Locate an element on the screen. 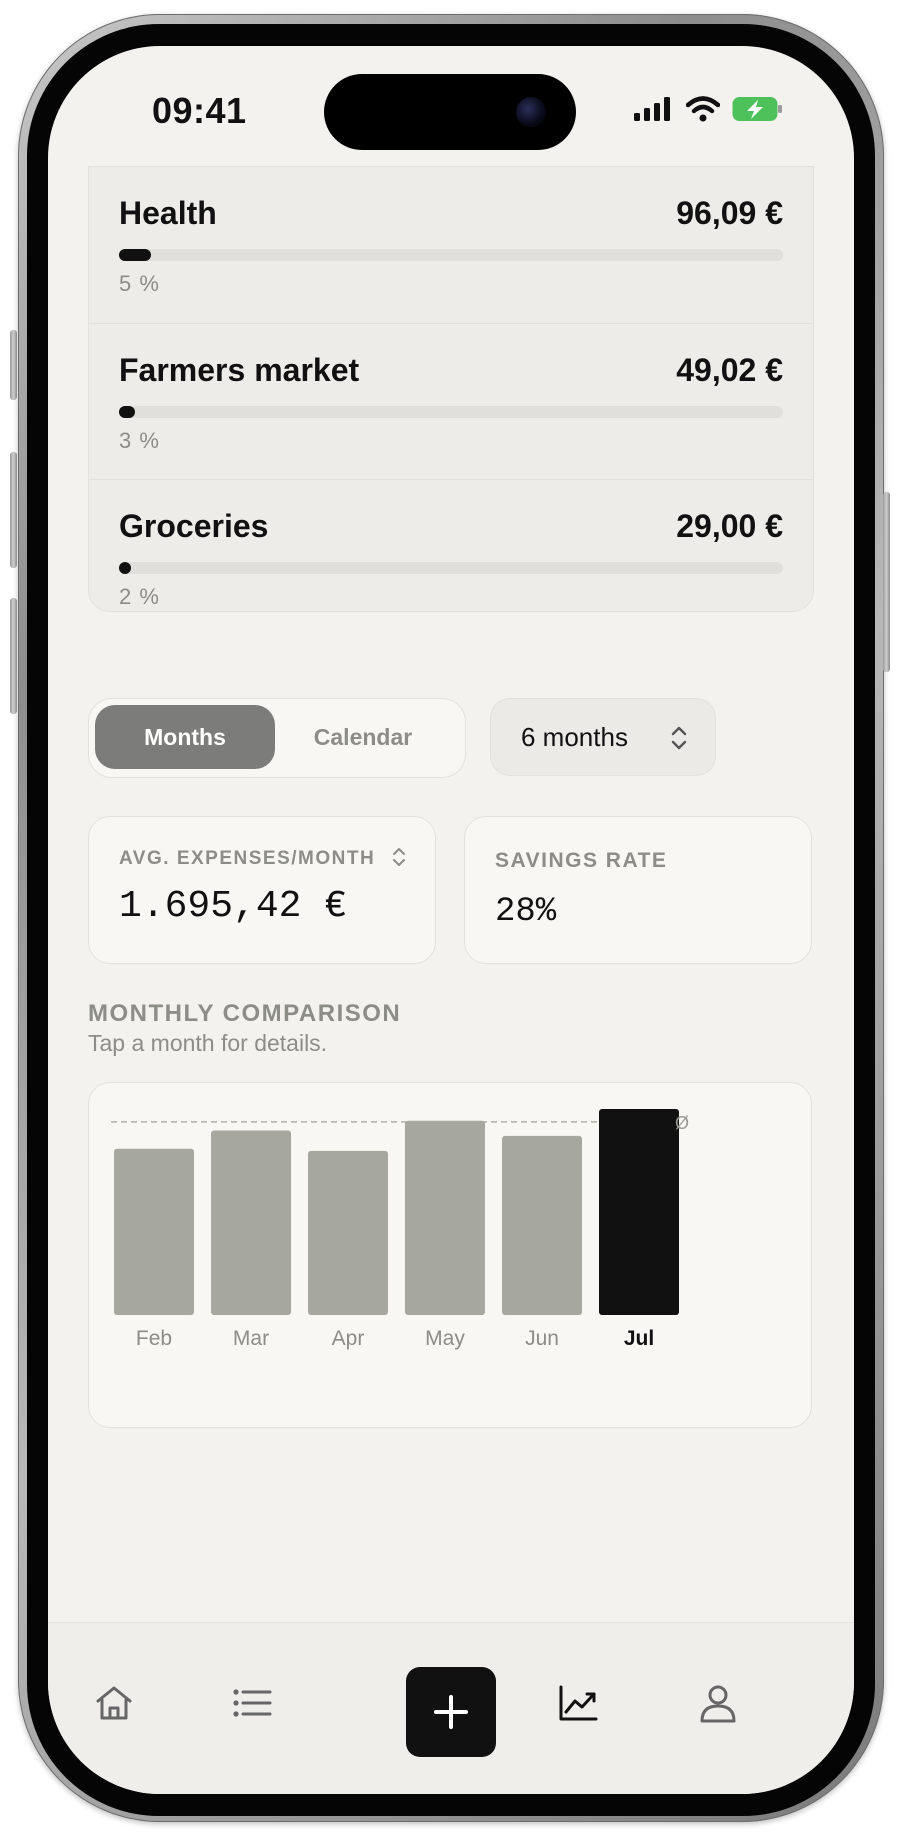 This screenshot has width=900, height=1840. wifi-icon is located at coordinates (703, 109).